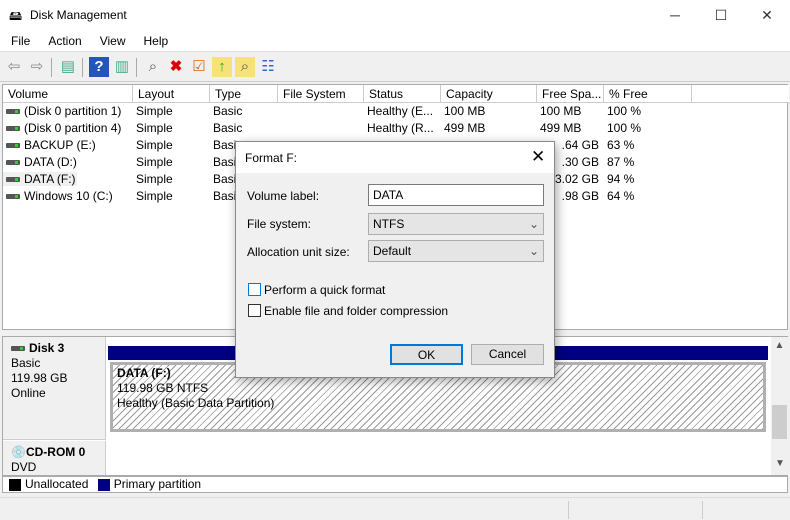  I want to click on vertical-scrollbar: ▲ ▼, so click(779, 406).